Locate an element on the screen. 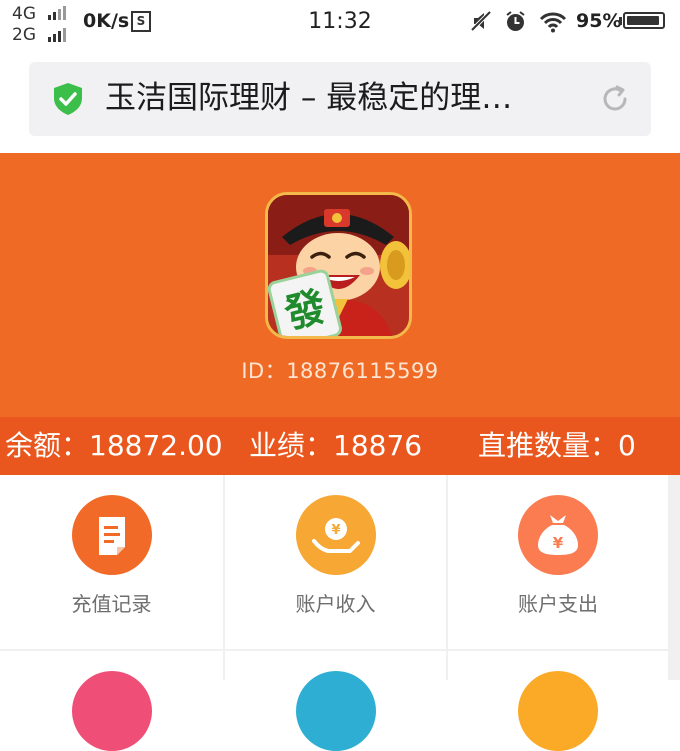  mute-icon is located at coordinates (481, 23).